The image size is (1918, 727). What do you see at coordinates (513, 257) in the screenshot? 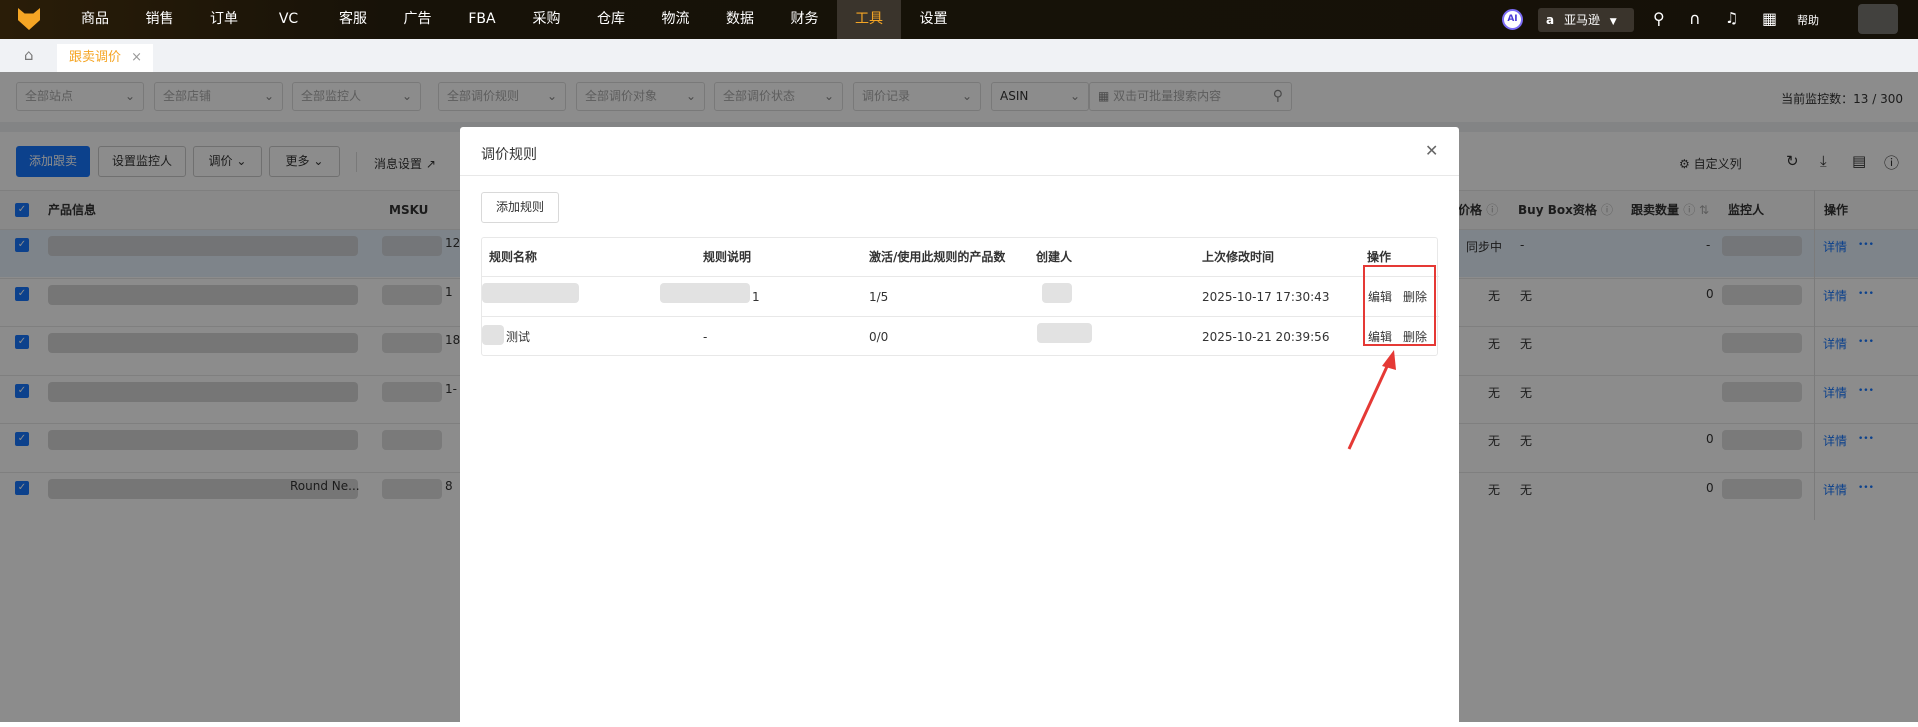
I see `header-rule-name: 规则名称` at bounding box center [513, 257].